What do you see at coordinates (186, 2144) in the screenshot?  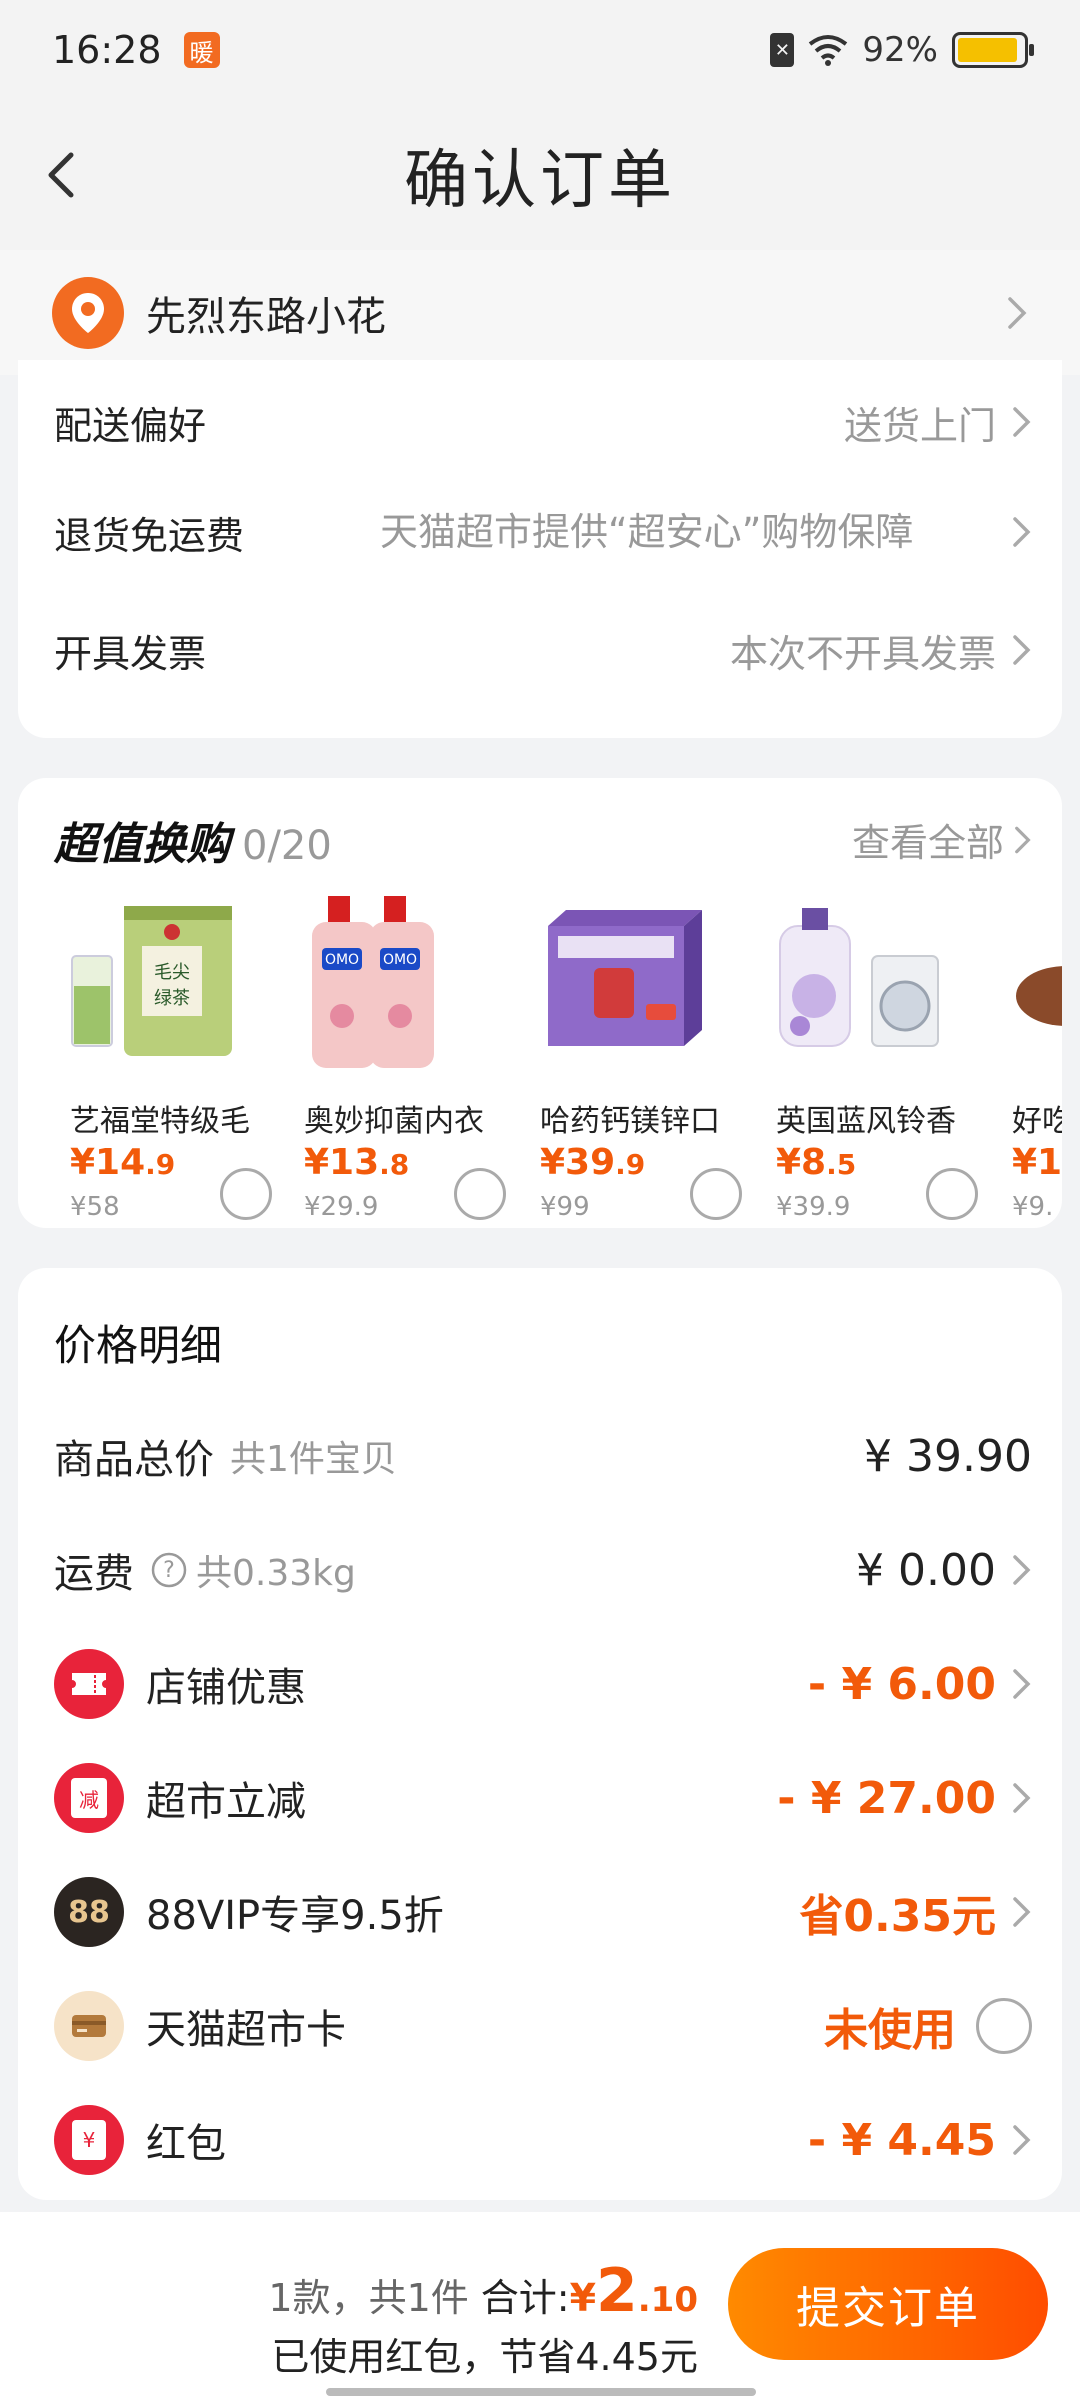 I see `red-packet-label: 红包` at bounding box center [186, 2144].